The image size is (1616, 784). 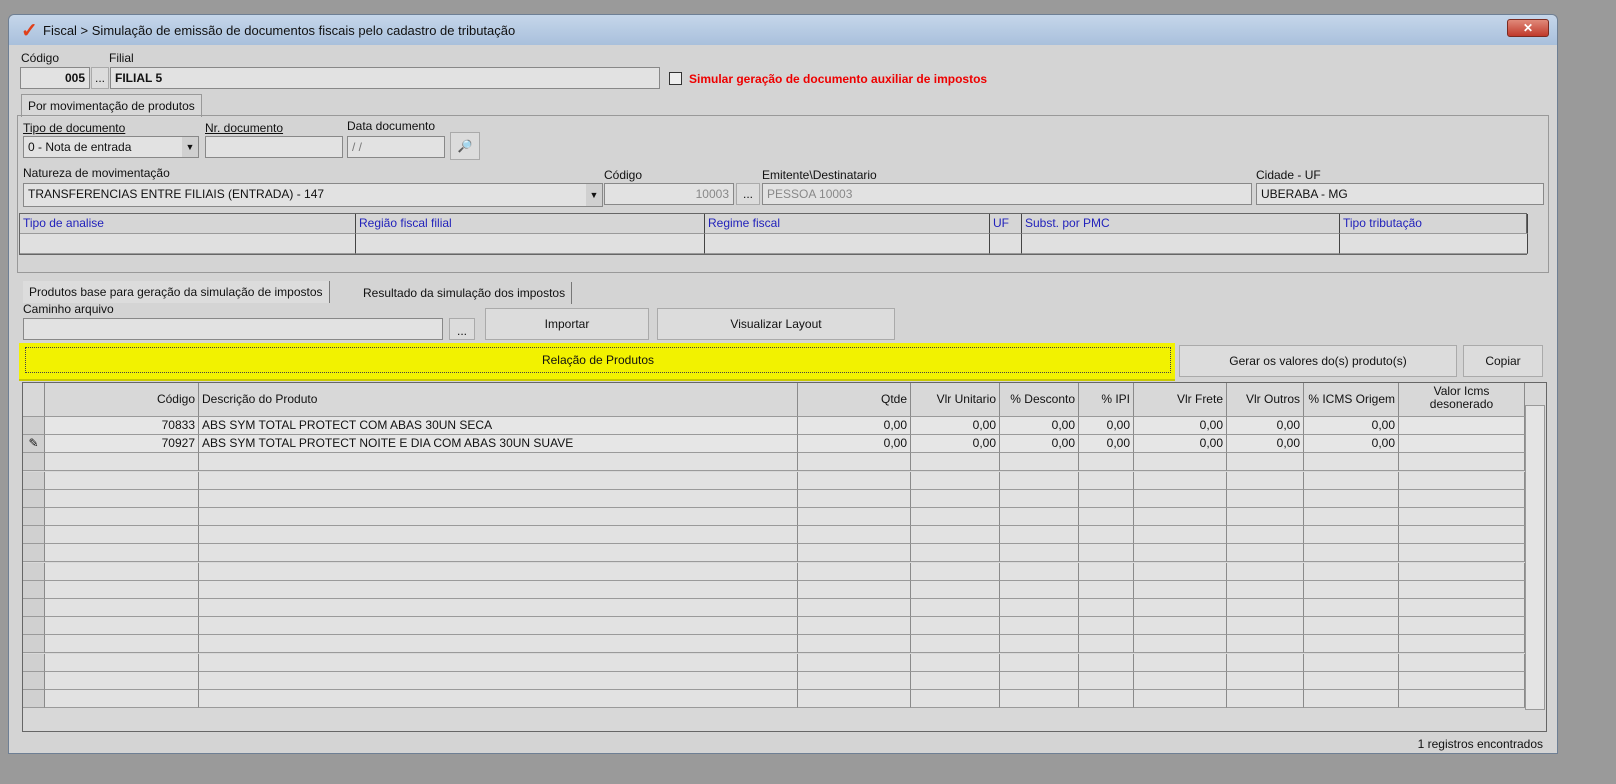 I want to click on column-header: Vlr Unitario, so click(x=955, y=400).